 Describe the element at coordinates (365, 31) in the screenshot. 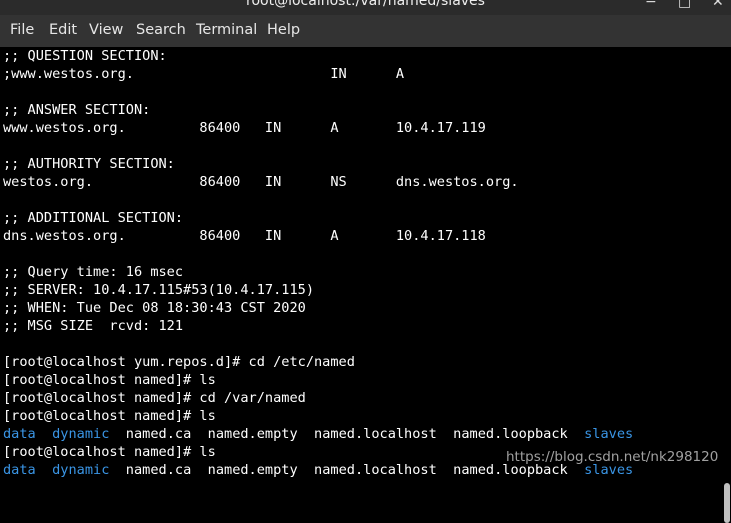

I see `menu-bar: File Edit View Search Terminal Help` at that location.